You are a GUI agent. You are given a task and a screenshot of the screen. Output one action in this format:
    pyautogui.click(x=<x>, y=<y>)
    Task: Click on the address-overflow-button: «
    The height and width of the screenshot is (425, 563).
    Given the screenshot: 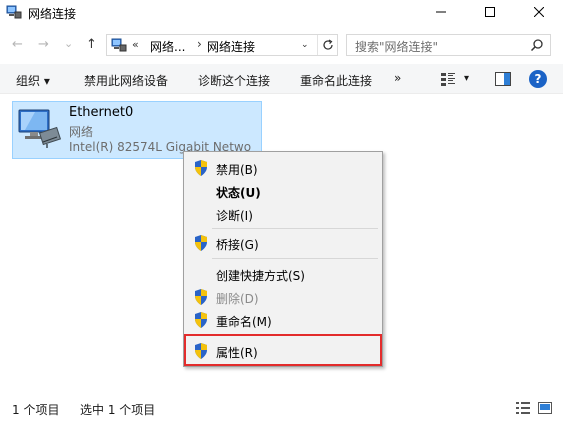 What is the action you would take?
    pyautogui.click(x=135, y=44)
    